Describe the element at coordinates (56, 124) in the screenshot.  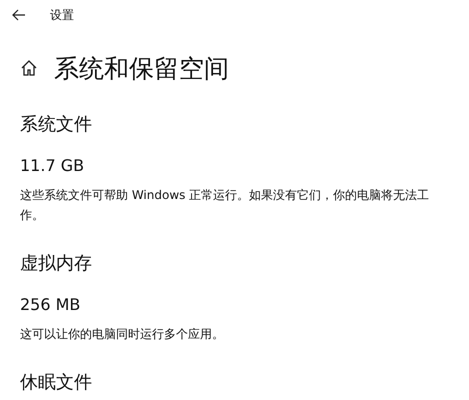
I see `section-heading: 系统文件` at that location.